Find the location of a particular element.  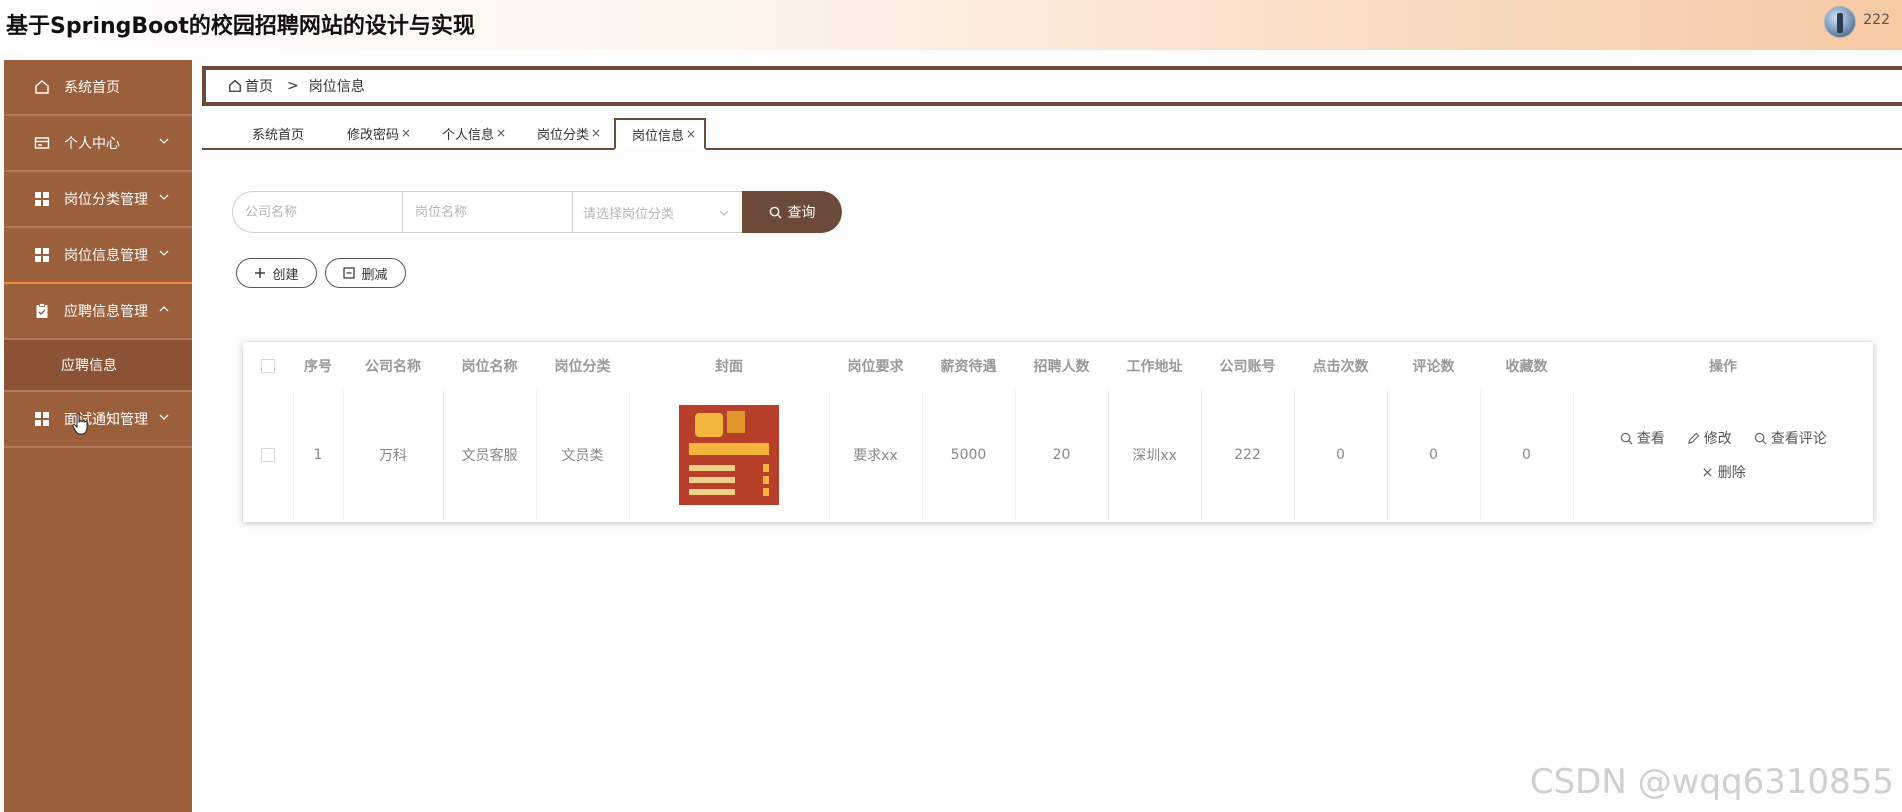

cell-salary: 5000 is located at coordinates (969, 455).